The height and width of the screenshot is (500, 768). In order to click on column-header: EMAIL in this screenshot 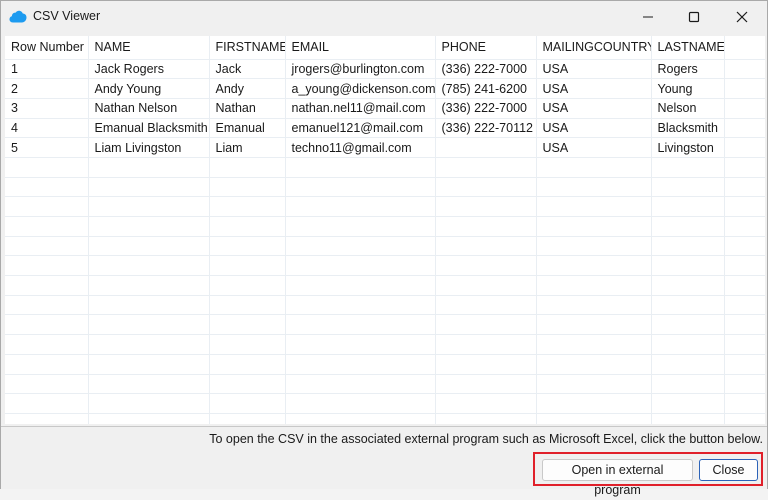, I will do `click(360, 48)`.